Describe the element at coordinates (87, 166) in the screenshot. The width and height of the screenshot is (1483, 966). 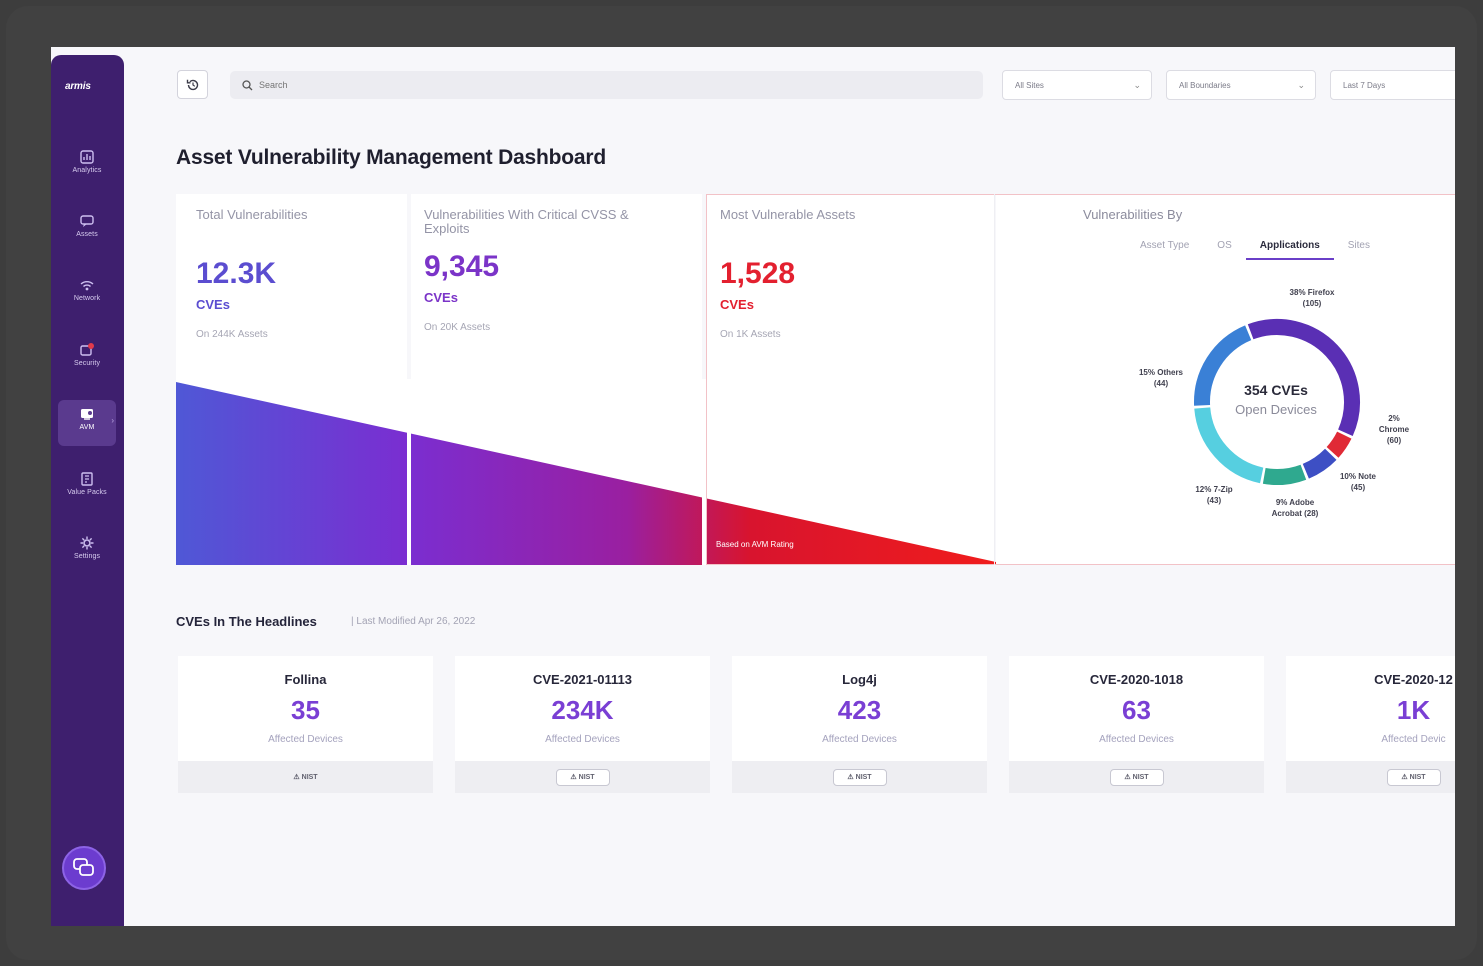
I see `sidebar-item-analytics: Analytics` at that location.